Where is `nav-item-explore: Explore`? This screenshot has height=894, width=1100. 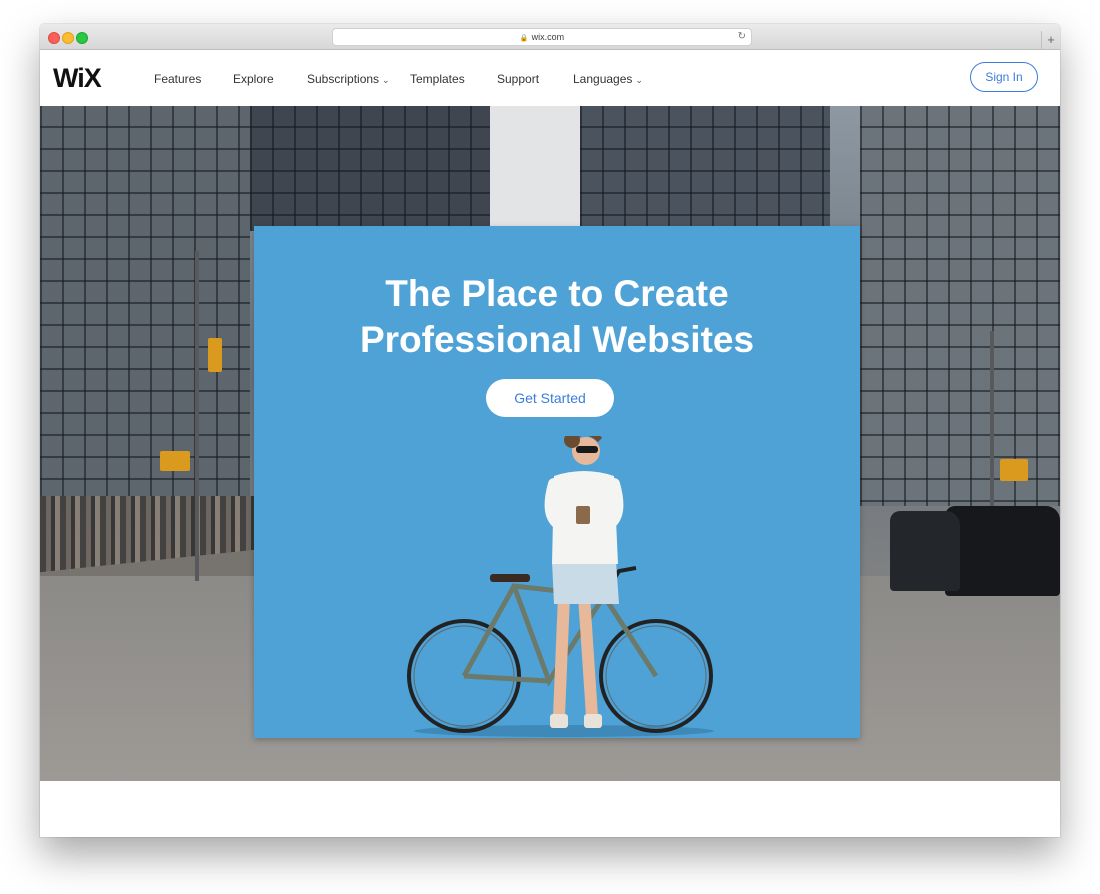
nav-item-explore: Explore is located at coordinates (253, 79).